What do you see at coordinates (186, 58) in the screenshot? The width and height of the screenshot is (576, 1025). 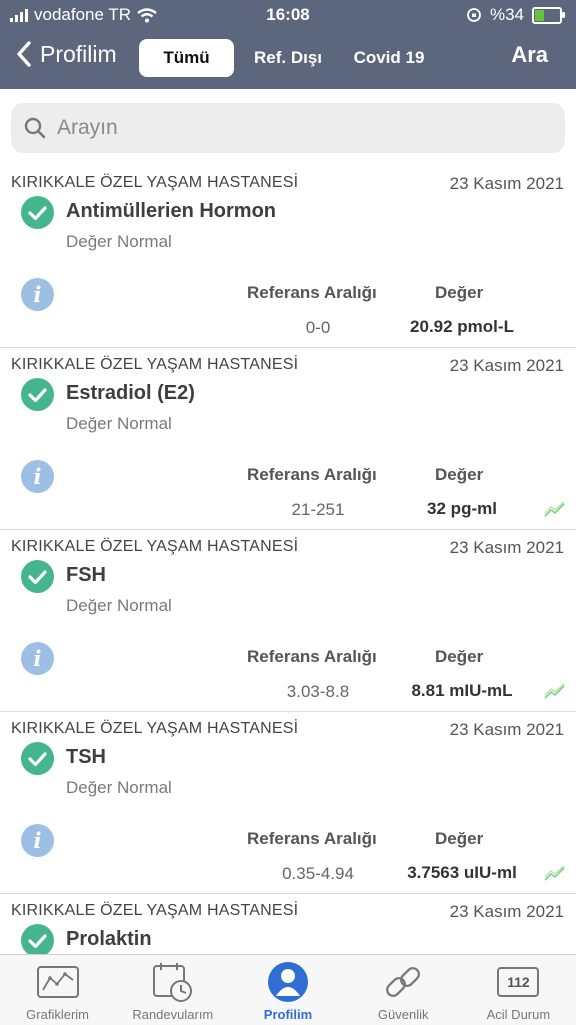 I see `segment-all: Tümü` at bounding box center [186, 58].